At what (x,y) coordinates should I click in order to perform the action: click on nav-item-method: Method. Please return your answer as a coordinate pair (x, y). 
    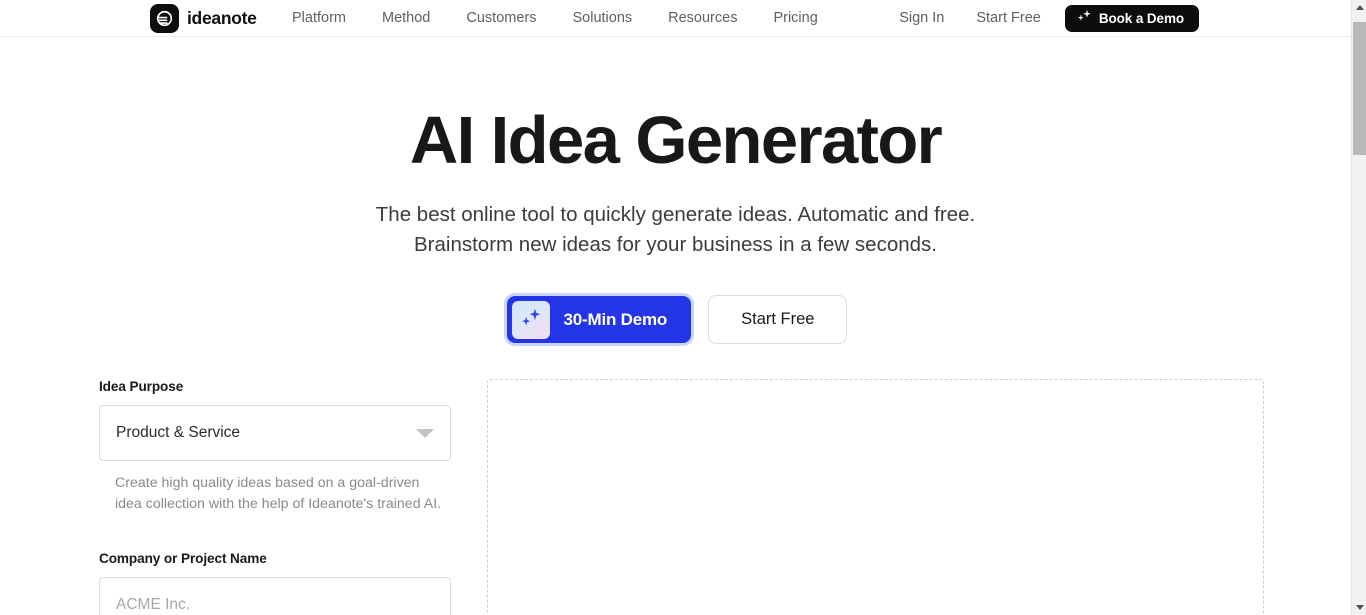
    Looking at the image, I should click on (406, 18).